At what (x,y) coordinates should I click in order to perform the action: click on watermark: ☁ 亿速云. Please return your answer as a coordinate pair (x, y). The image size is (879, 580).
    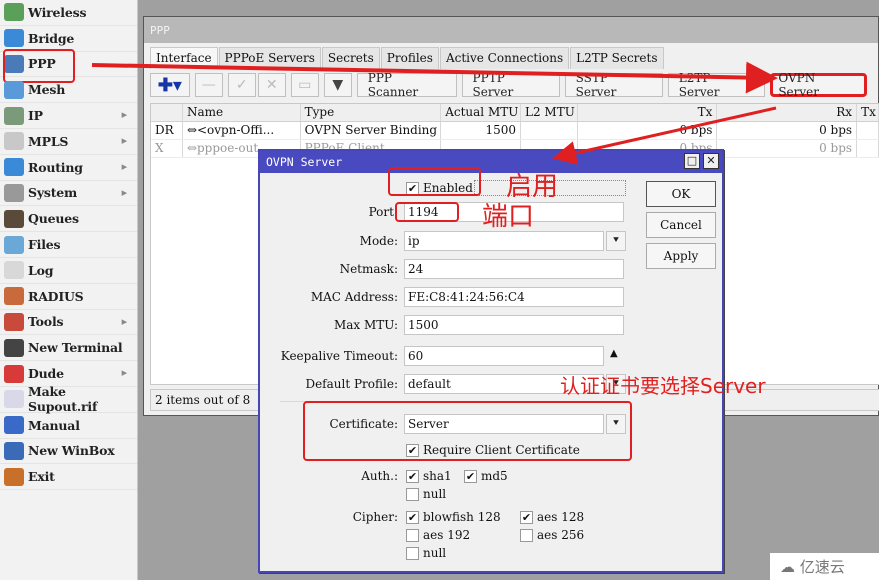
    Looking at the image, I should click on (824, 566).